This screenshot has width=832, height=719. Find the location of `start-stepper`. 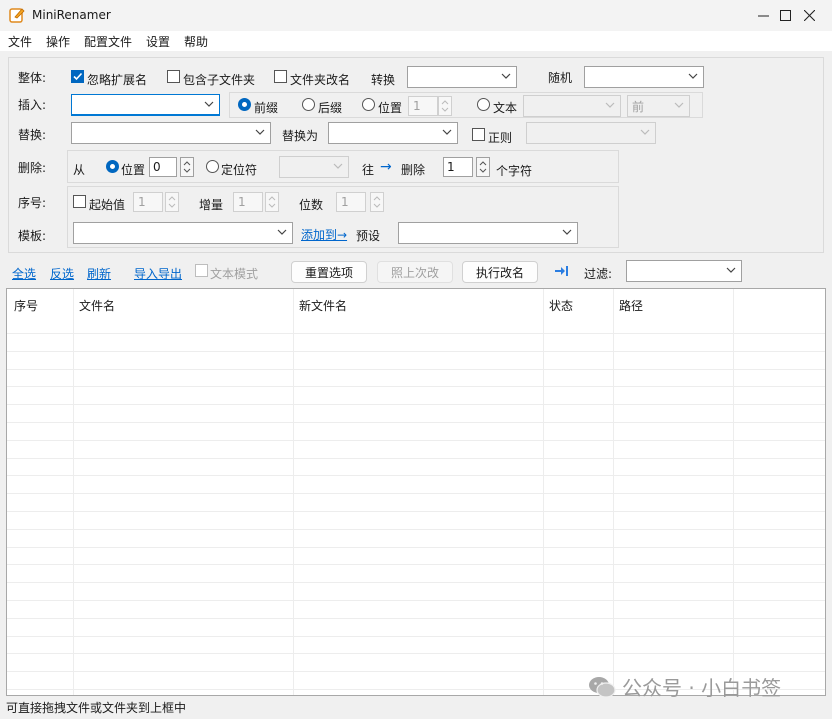

start-stepper is located at coordinates (172, 202).